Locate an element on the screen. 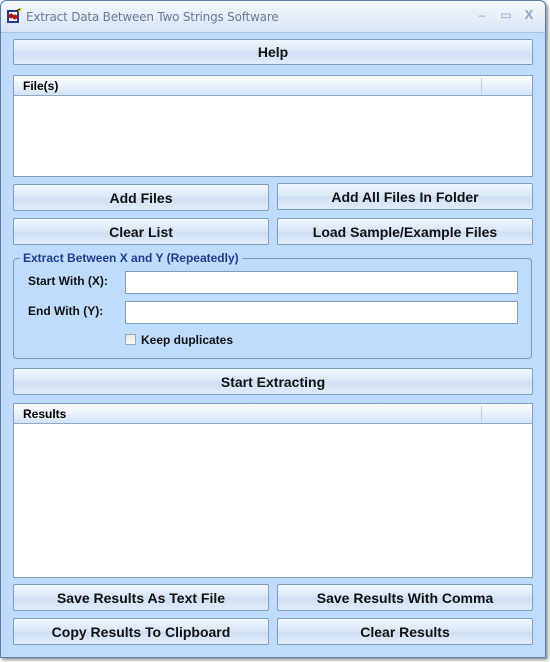 This screenshot has width=550, height=662. start-with-input is located at coordinates (321, 282).